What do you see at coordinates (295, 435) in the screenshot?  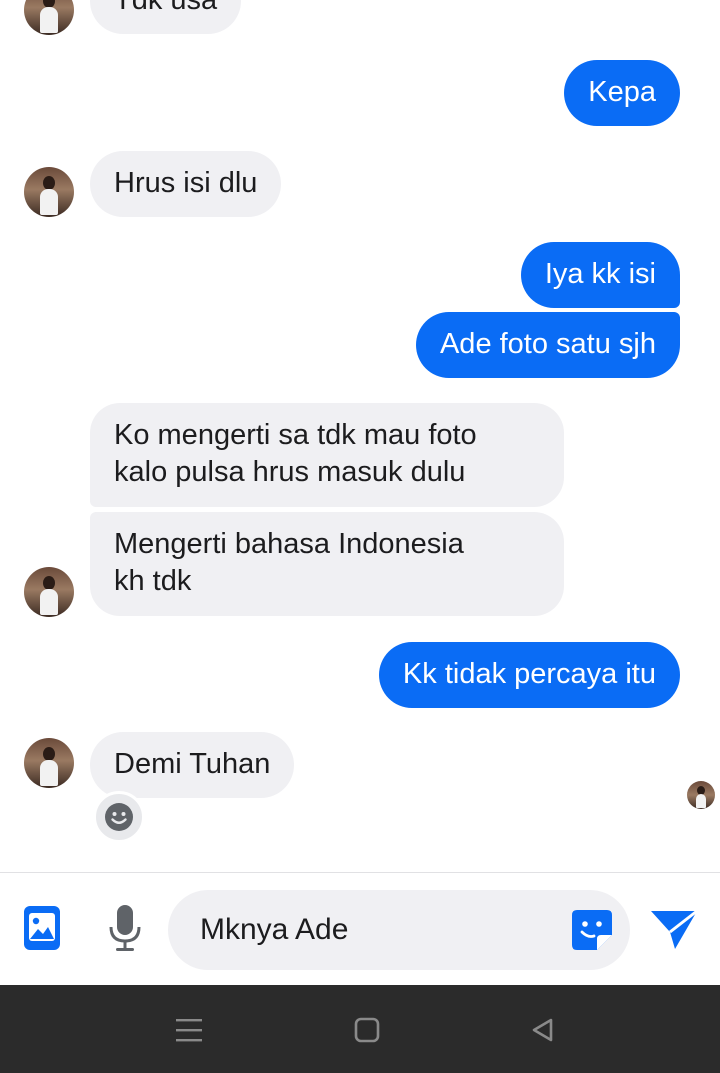 I see `message-text-line: Ko mengerti sa tdk mau foto` at bounding box center [295, 435].